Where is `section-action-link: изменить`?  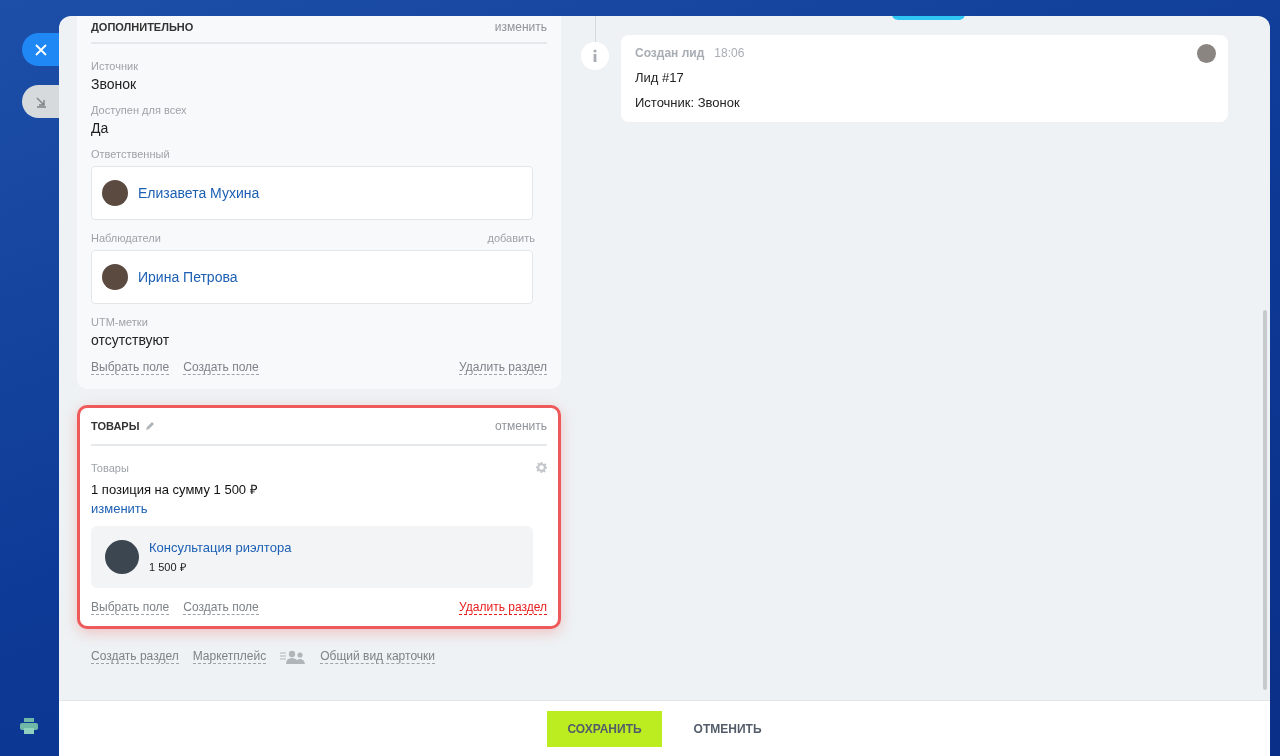 section-action-link: изменить is located at coordinates (520, 27).